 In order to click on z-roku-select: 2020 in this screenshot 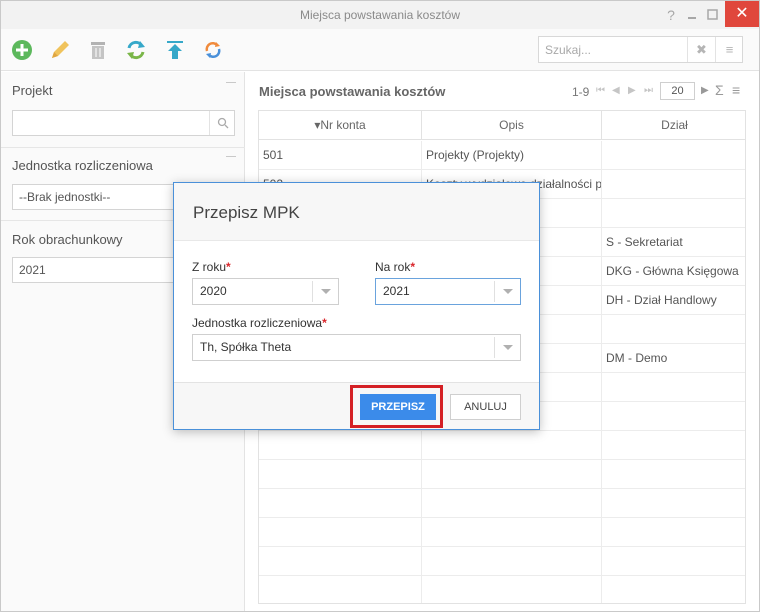, I will do `click(265, 291)`.